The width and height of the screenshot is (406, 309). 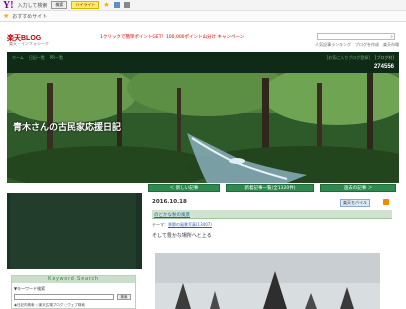 What do you see at coordinates (6, 16) in the screenshot?
I see `favorites-star-icon: ★` at bounding box center [6, 16].